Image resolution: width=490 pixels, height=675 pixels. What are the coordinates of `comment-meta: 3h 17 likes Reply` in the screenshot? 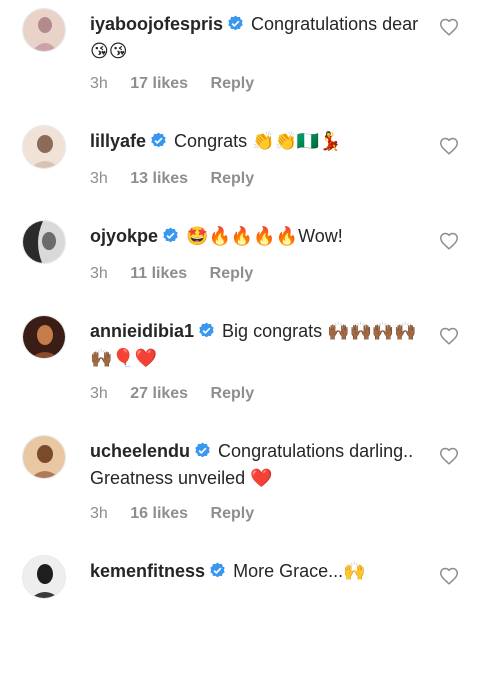 It's located at (181, 84).